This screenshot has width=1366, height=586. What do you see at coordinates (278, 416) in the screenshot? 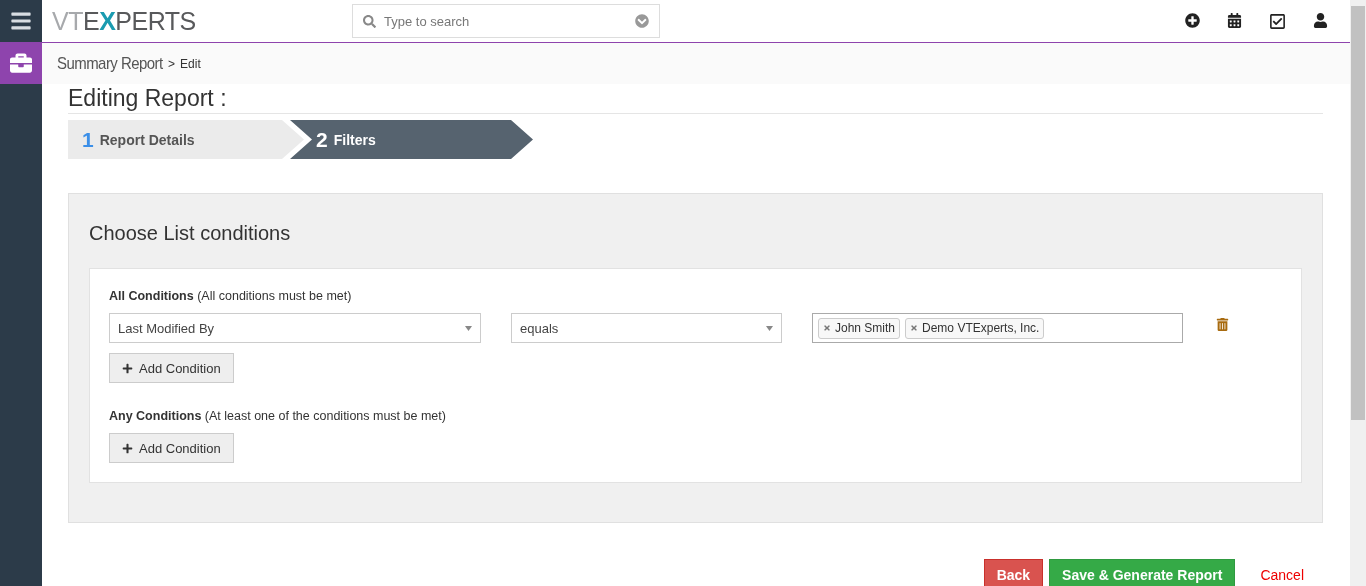
I see `section-heading: Any Conditions (At least one of the conditions must be met)` at bounding box center [278, 416].